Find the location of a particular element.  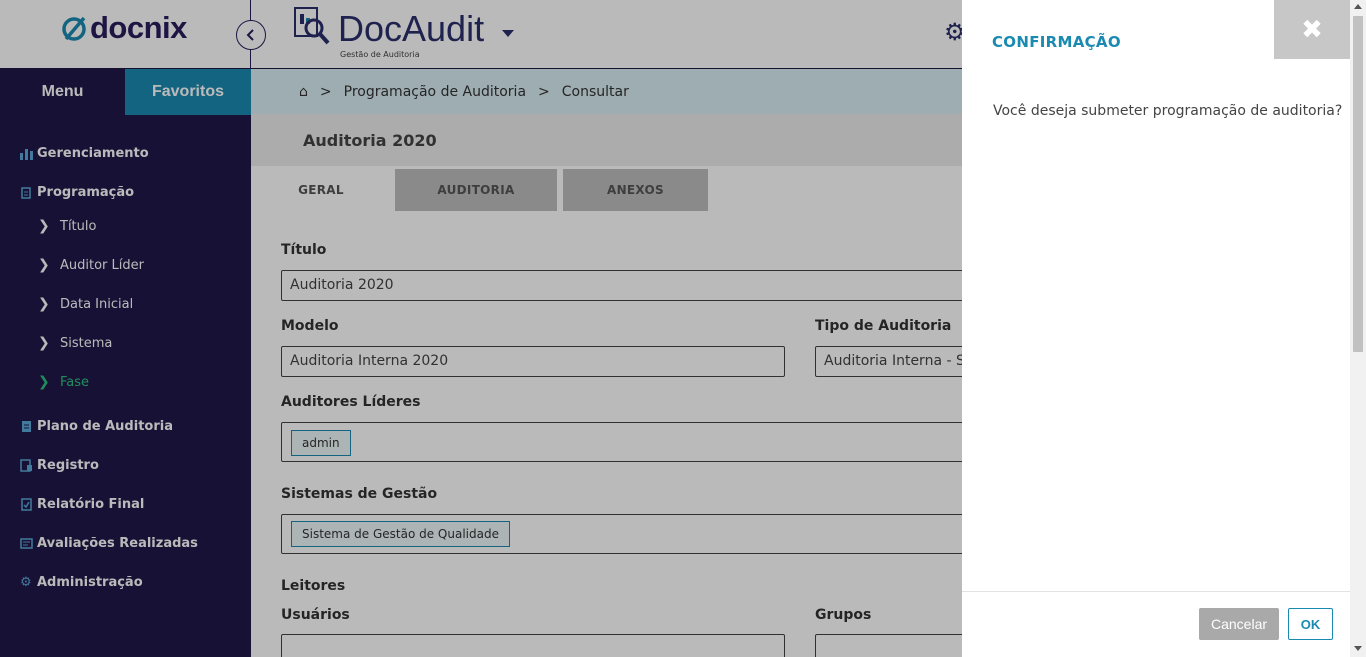

page-scrollbar is located at coordinates (1358, 328).